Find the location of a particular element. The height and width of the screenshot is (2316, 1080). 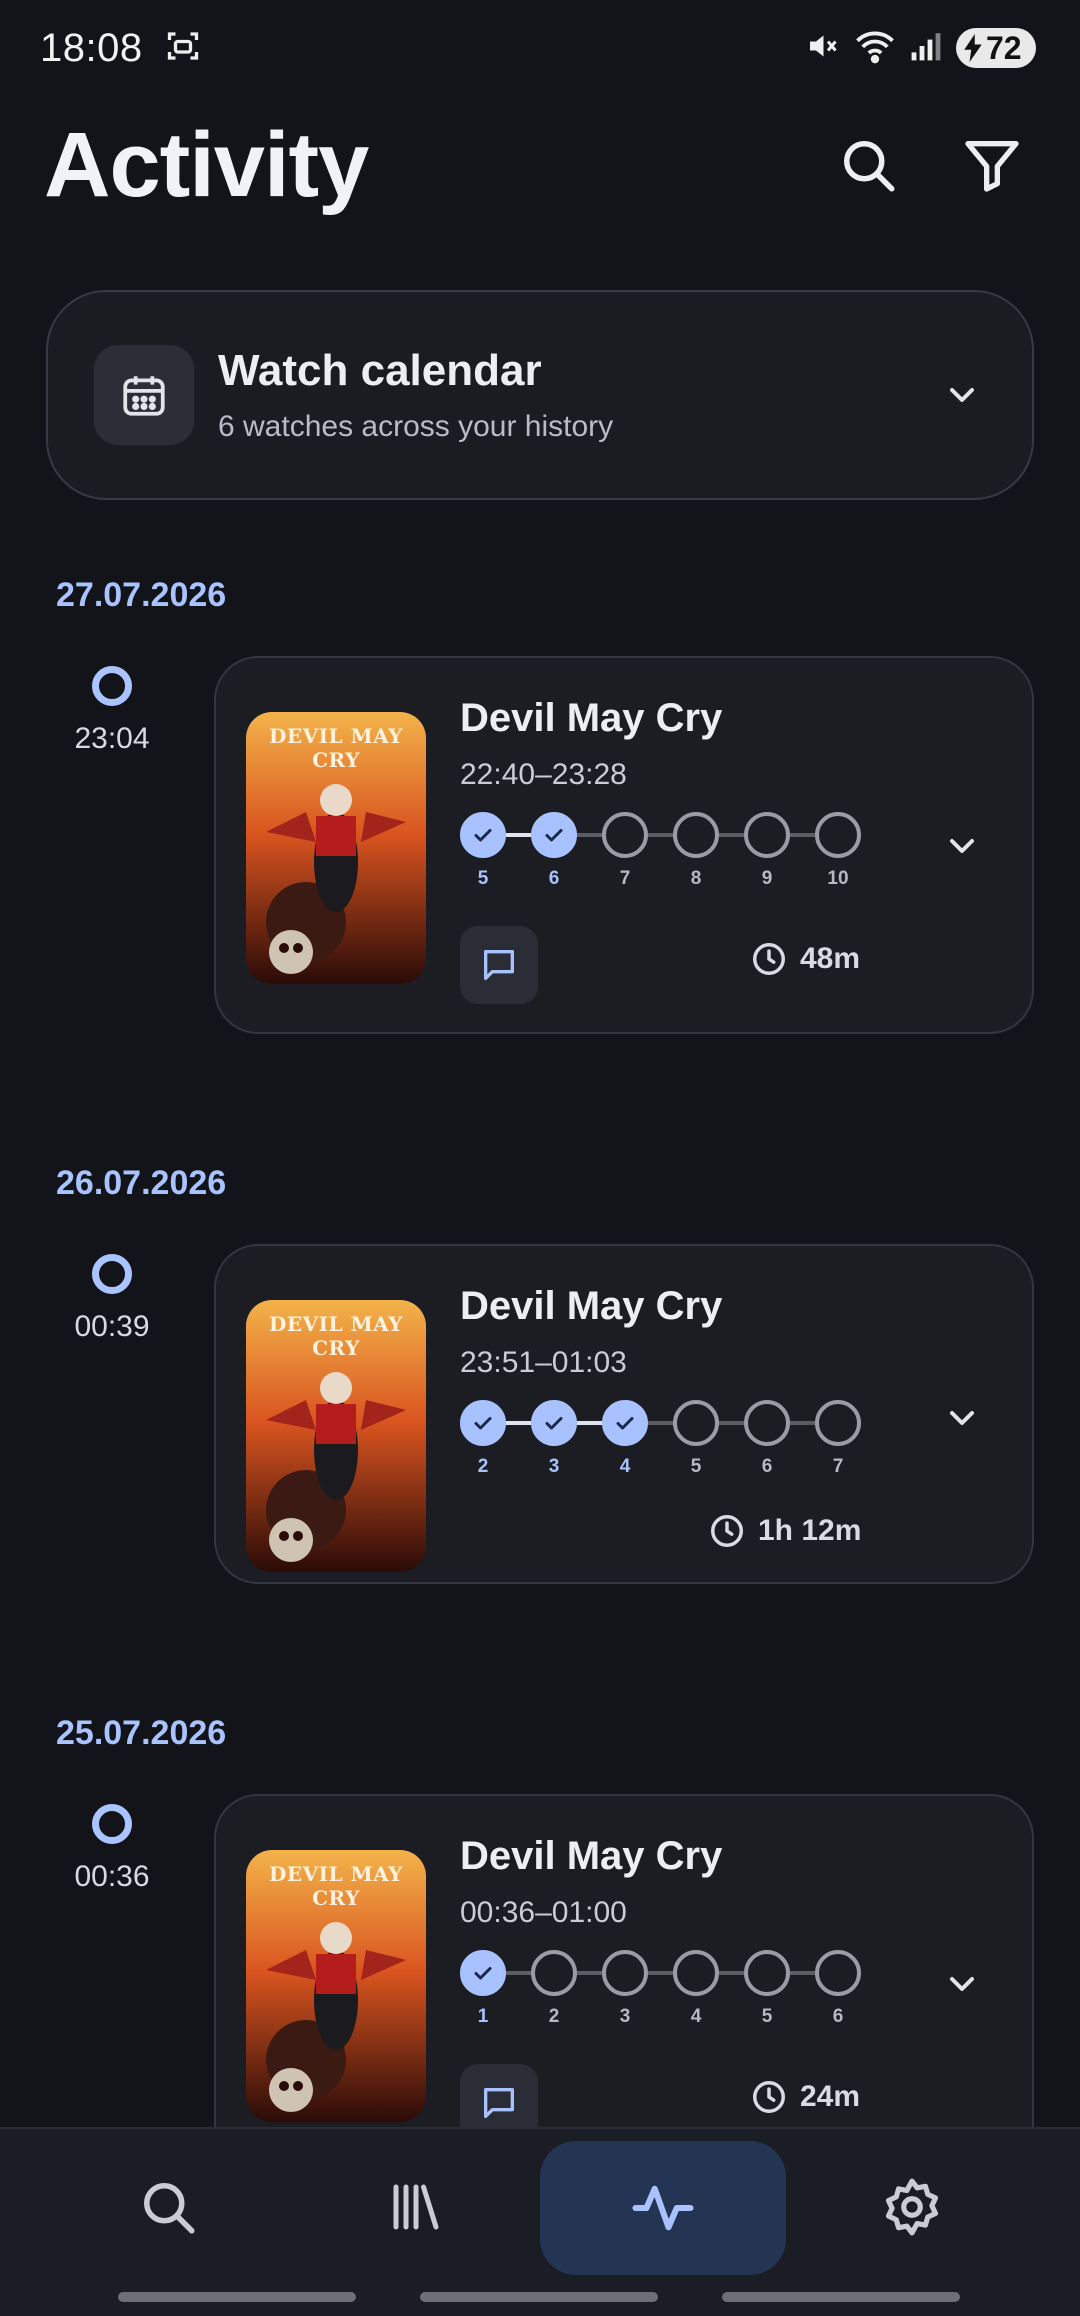

status-time: 18:08 is located at coordinates (91, 47).